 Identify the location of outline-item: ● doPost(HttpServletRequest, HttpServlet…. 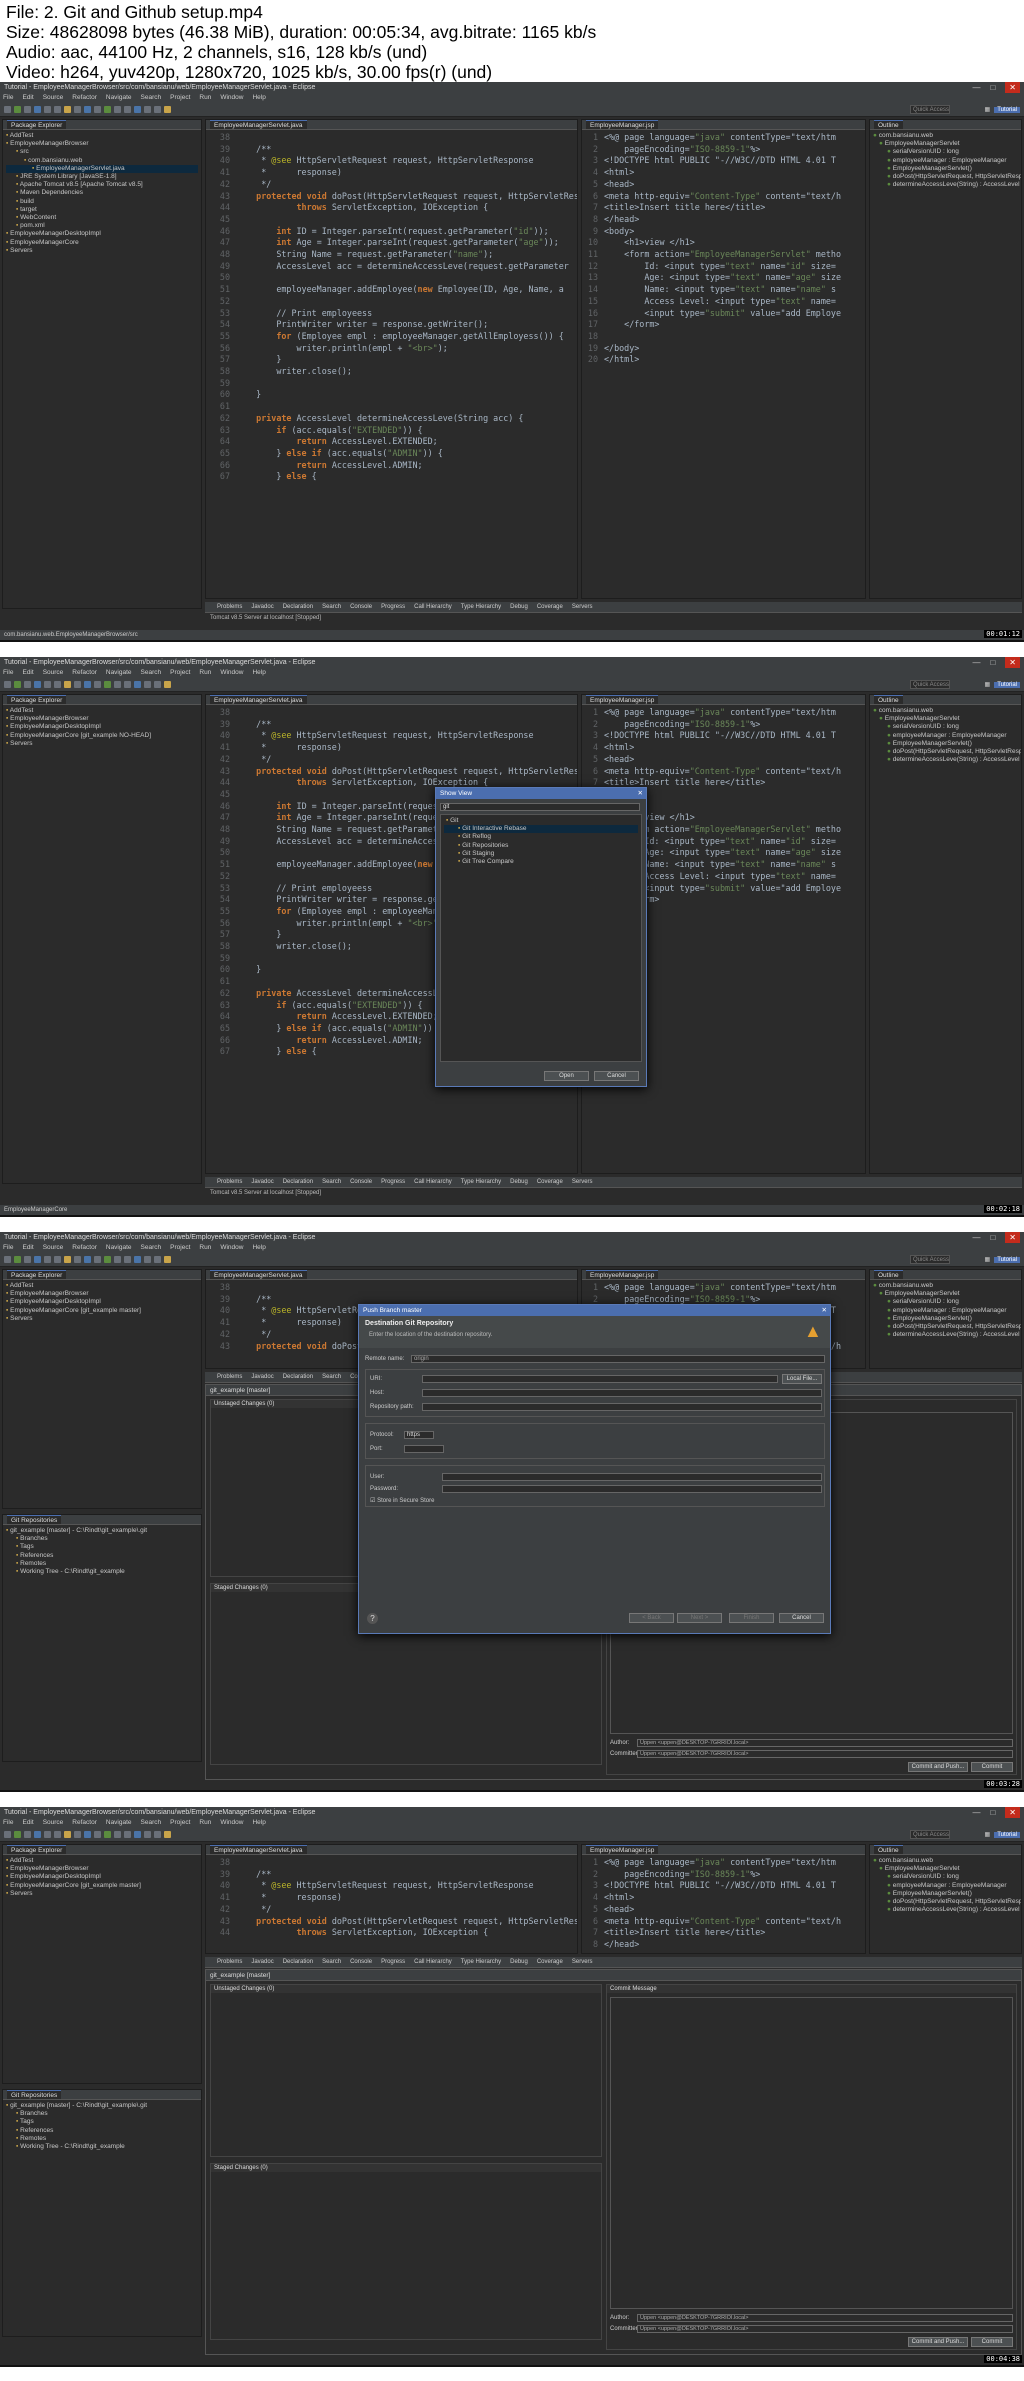
(947, 752).